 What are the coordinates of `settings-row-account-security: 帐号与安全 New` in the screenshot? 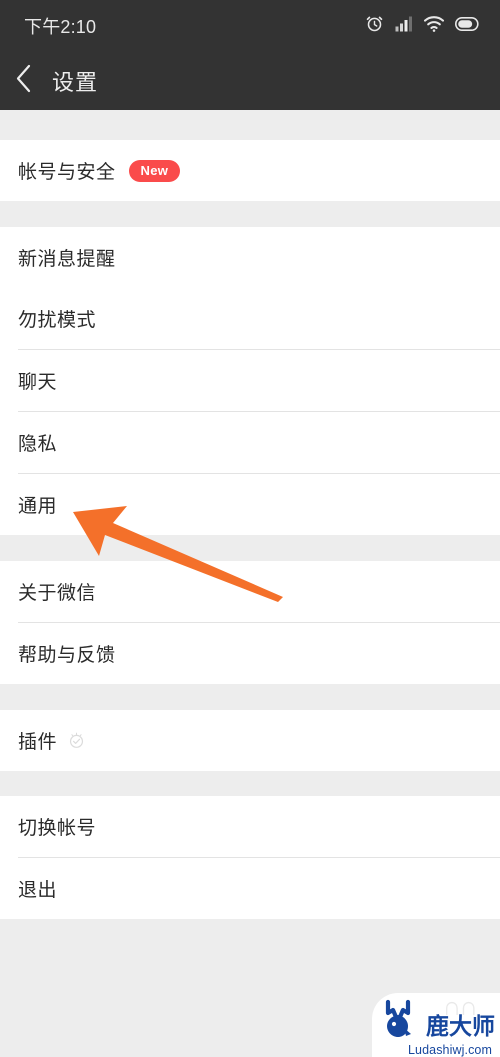 It's located at (250, 170).